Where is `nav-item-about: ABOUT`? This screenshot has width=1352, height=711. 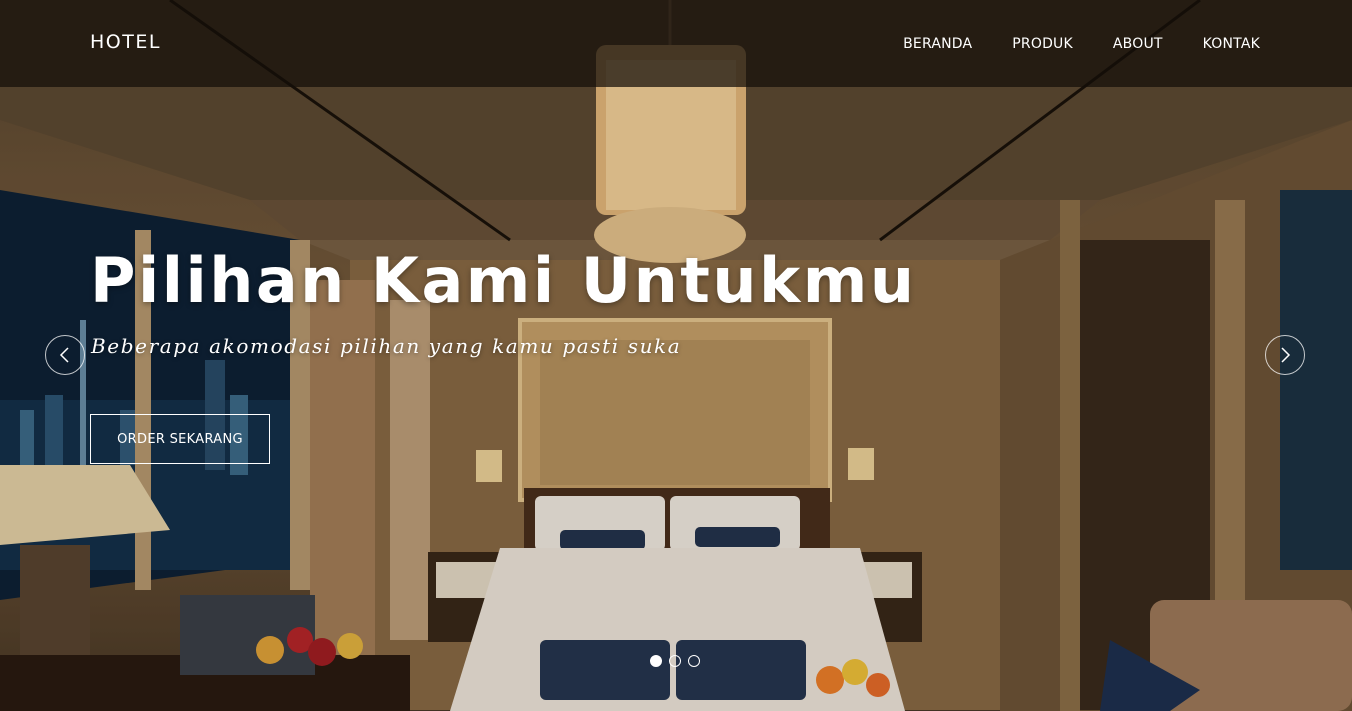 nav-item-about: ABOUT is located at coordinates (1138, 42).